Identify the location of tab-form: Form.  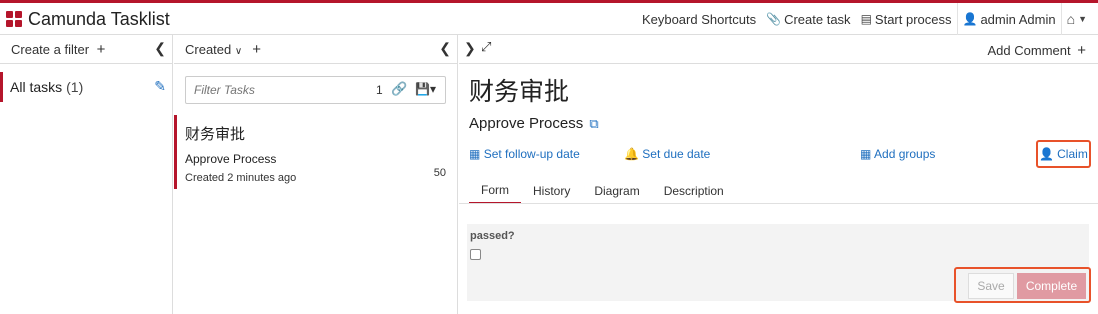
(495, 191).